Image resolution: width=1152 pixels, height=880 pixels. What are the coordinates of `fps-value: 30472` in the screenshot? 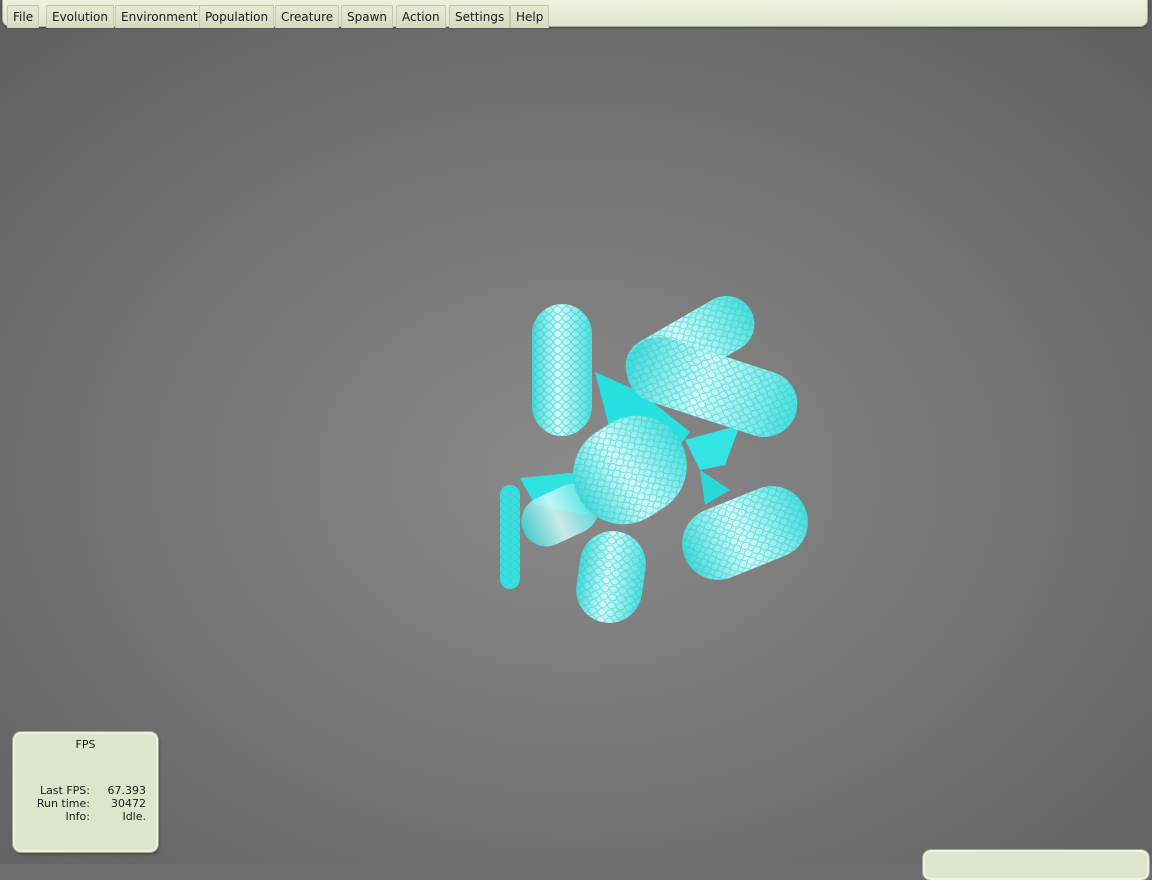 It's located at (128, 803).